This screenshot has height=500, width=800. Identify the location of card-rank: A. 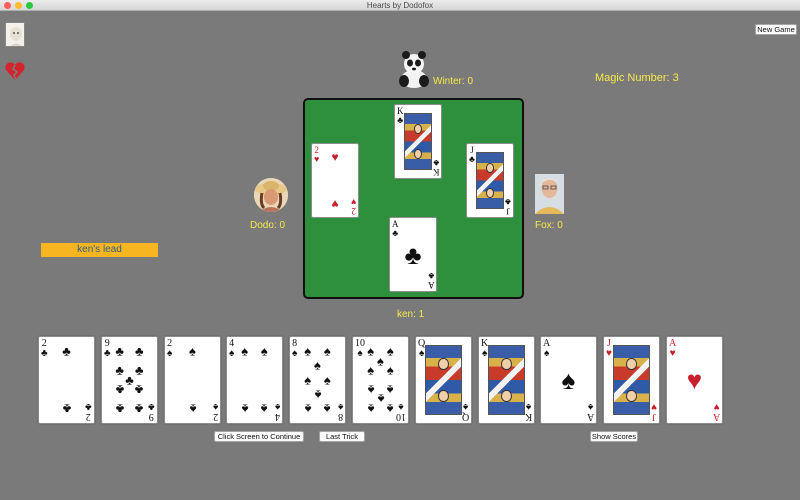
(590, 416).